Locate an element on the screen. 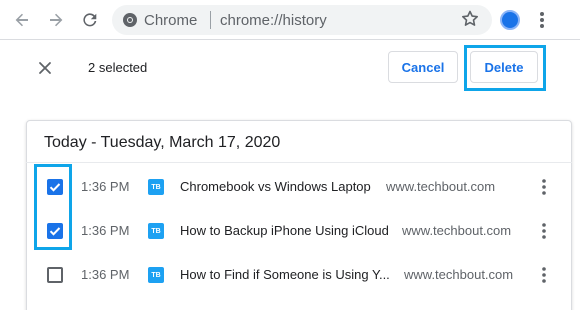 The width and height of the screenshot is (580, 310). reload-icon is located at coordinates (90, 20).